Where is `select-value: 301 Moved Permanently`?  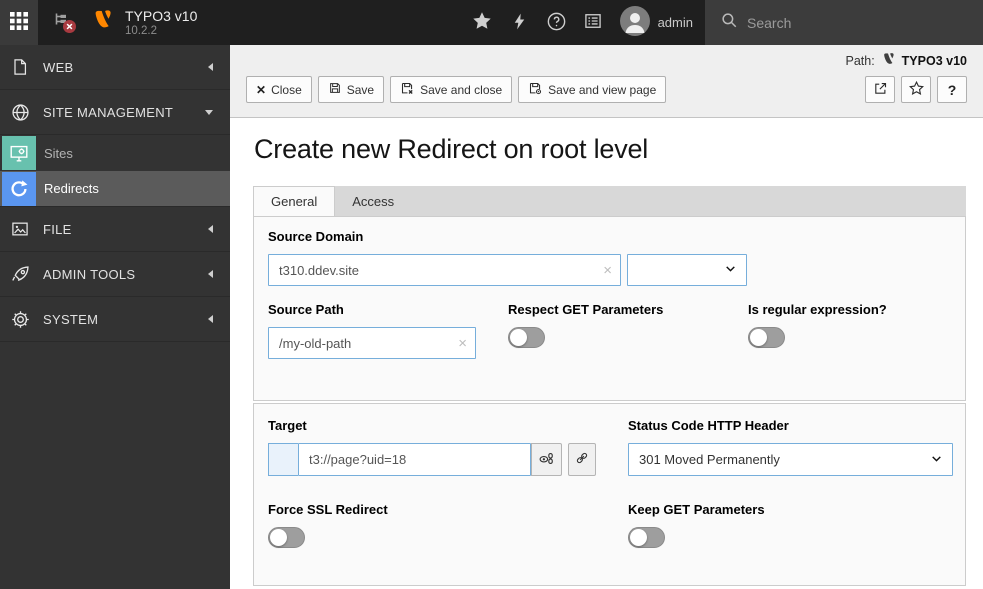
select-value: 301 Moved Permanently is located at coordinates (709, 459).